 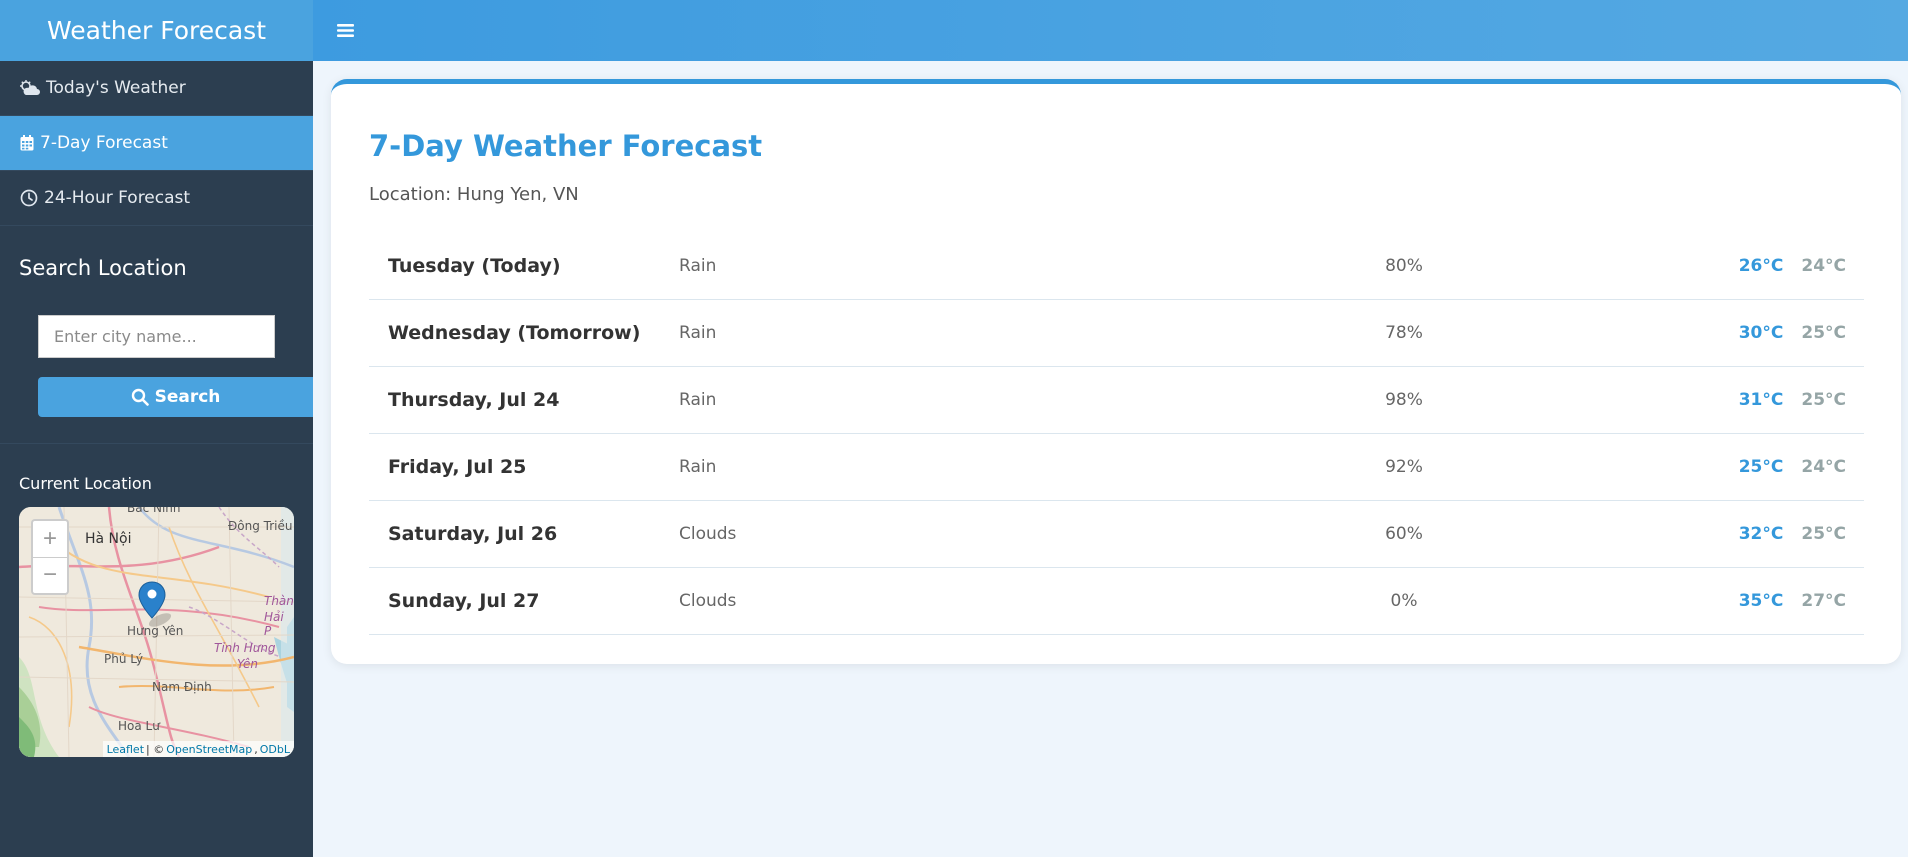 What do you see at coordinates (260, 526) in the screenshot?
I see `map-label-dong-trieu: Đông Triều` at bounding box center [260, 526].